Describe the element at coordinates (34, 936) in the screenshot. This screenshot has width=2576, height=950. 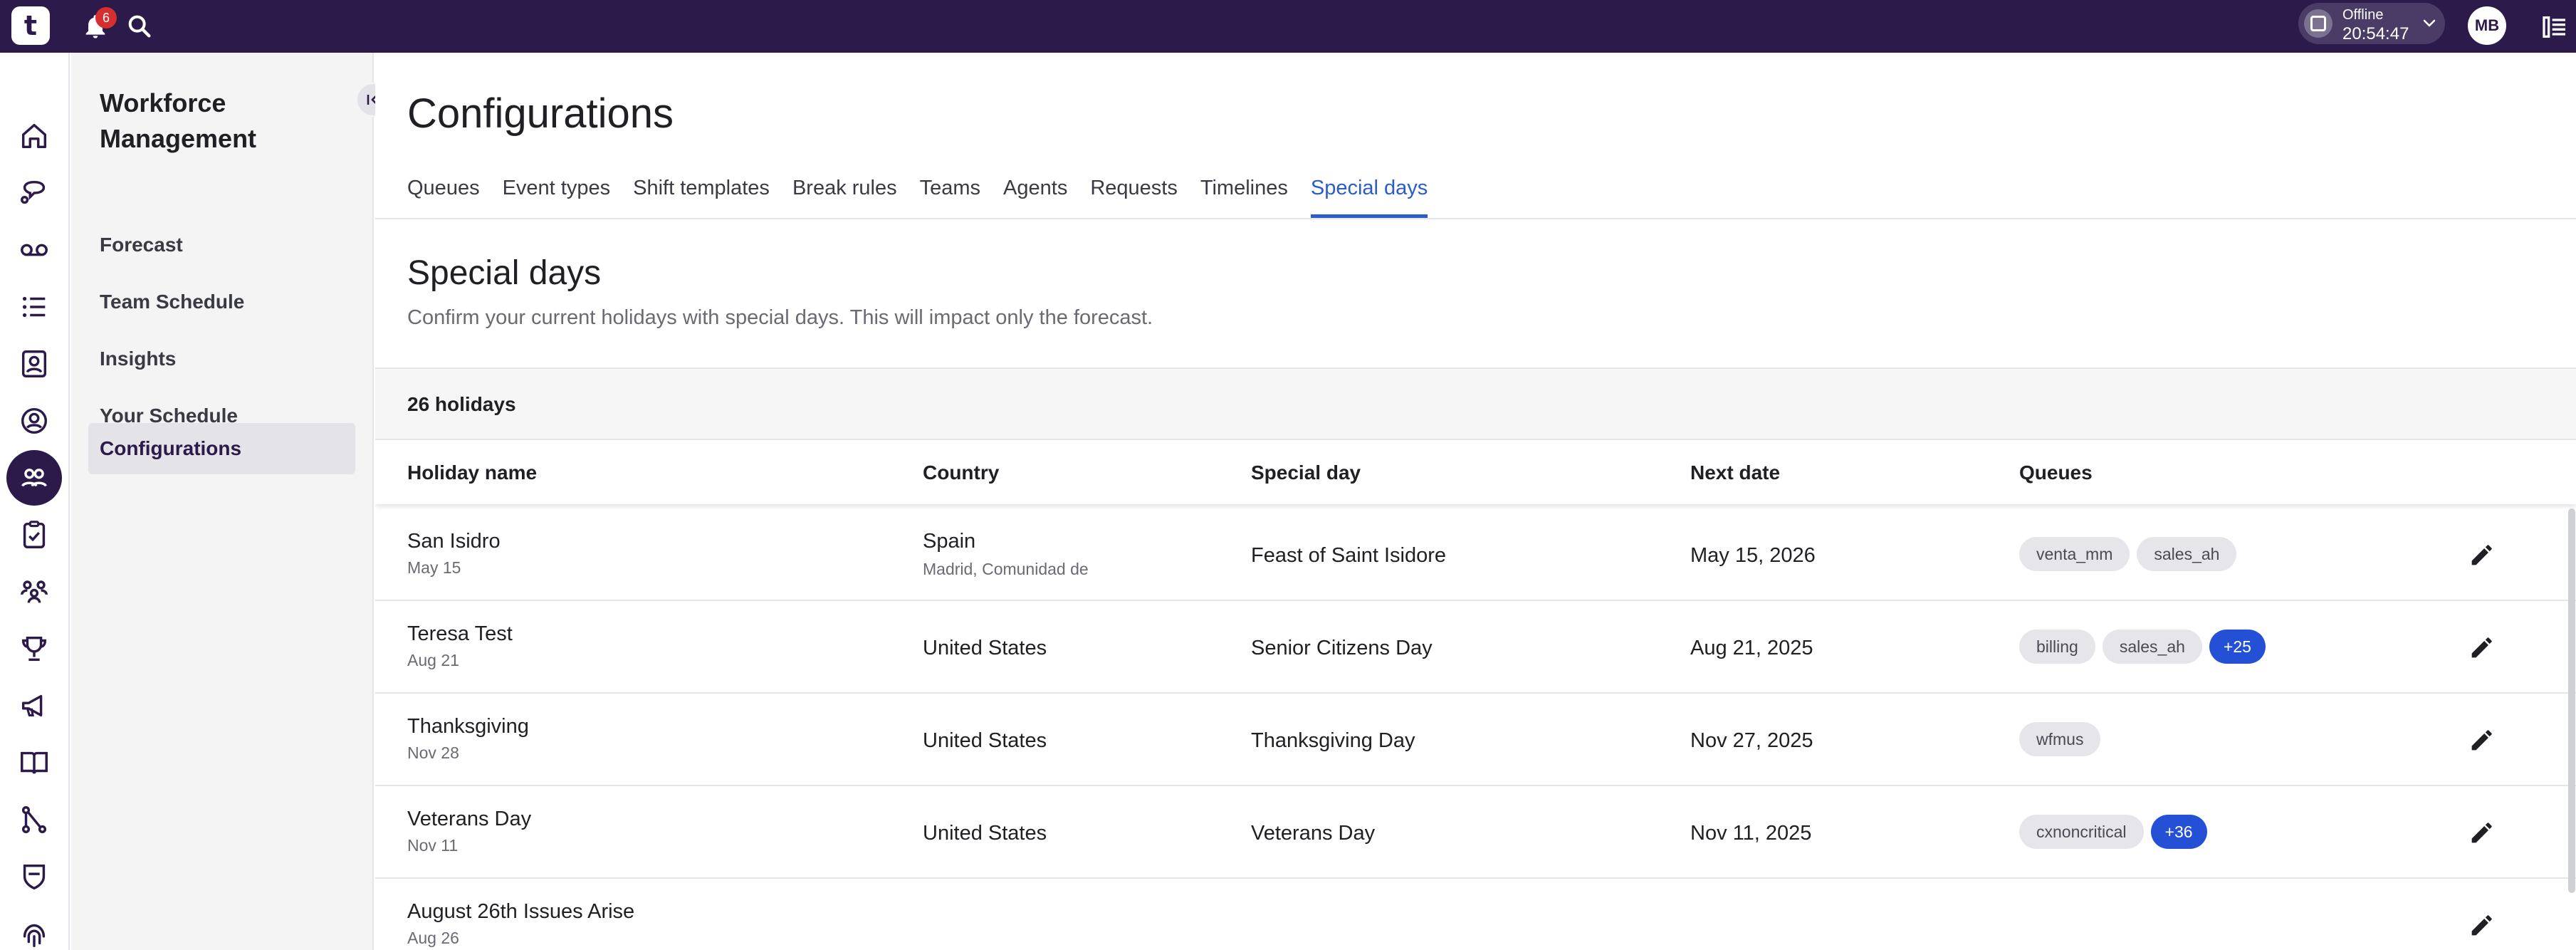
I see `fingerprint-icon` at that location.